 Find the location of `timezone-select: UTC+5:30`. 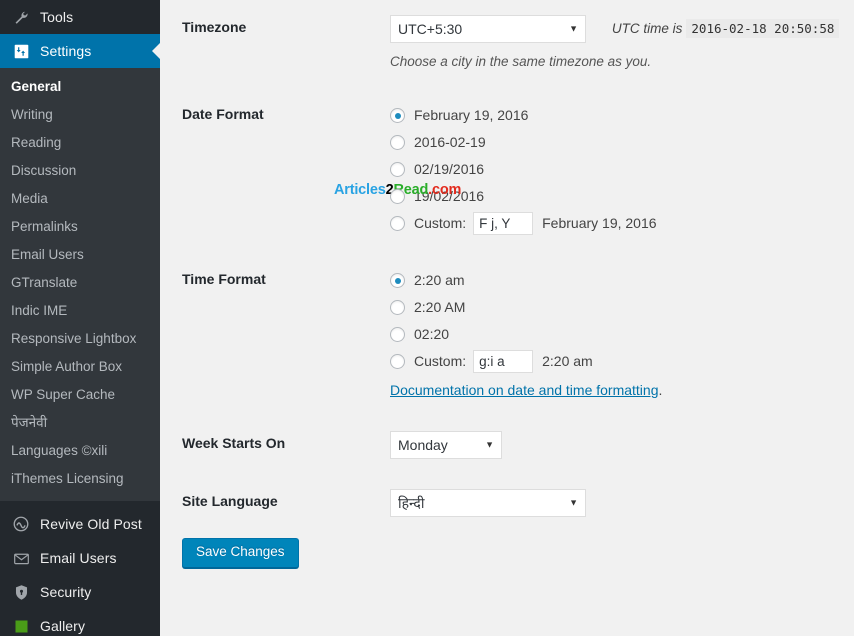

timezone-select: UTC+5:30 is located at coordinates (488, 29).